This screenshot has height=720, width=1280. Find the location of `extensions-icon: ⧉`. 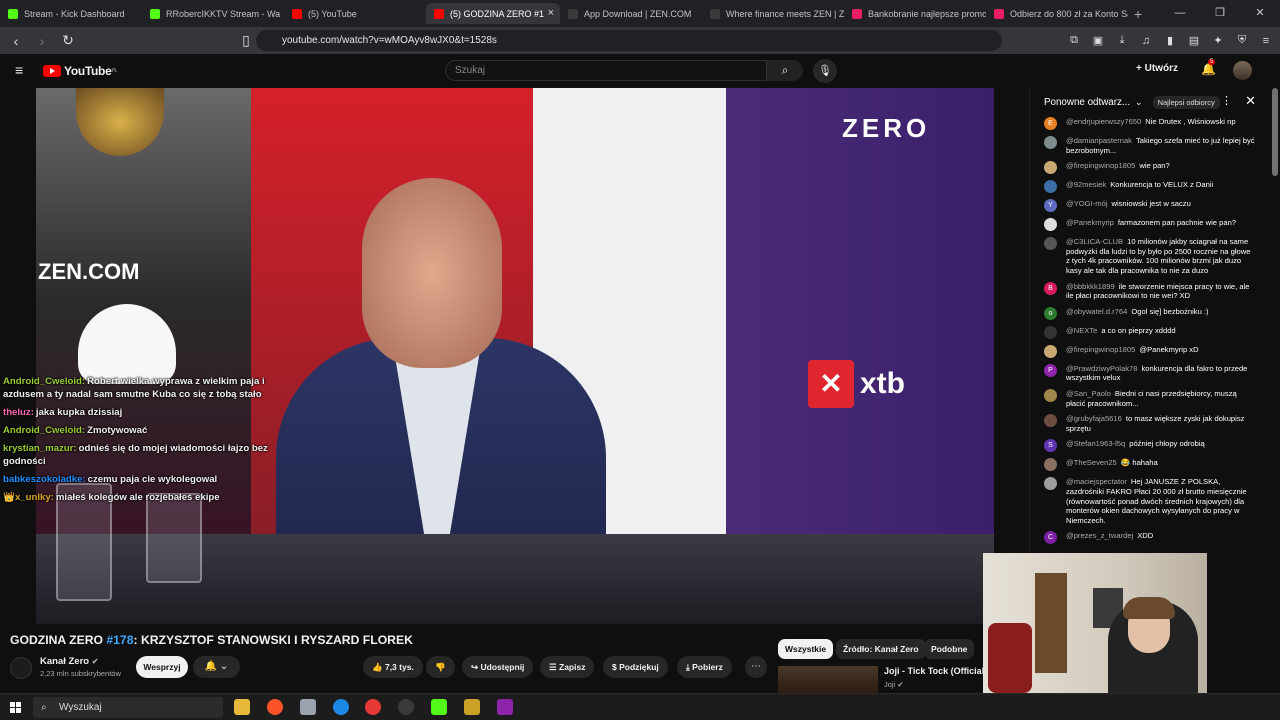

extensions-icon: ⧉ is located at coordinates (1074, 40).